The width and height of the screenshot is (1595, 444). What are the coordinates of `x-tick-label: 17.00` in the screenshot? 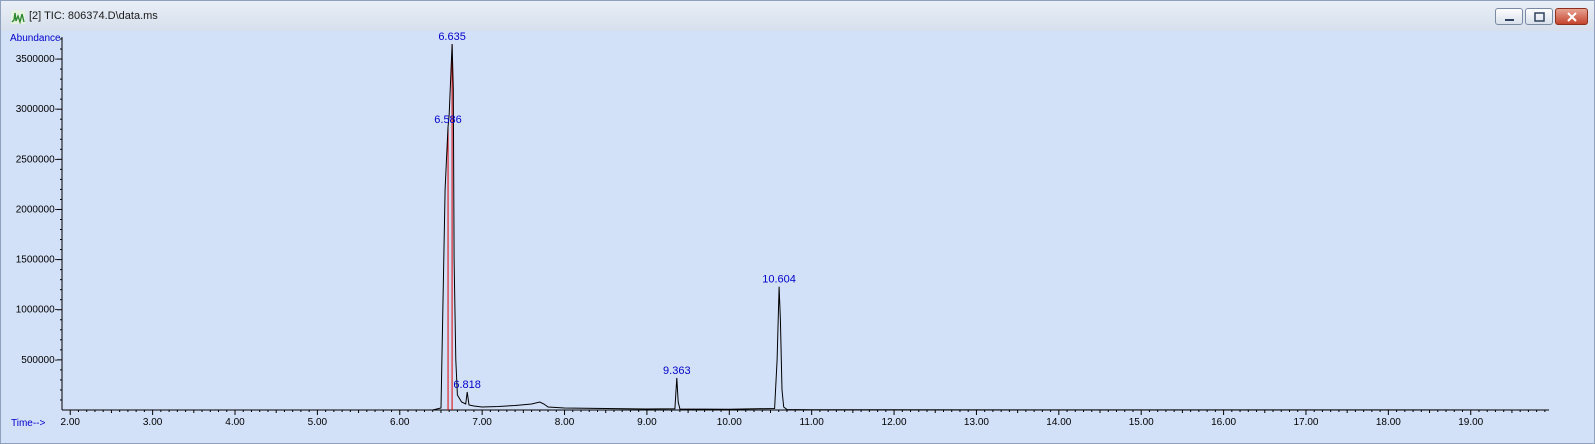 It's located at (1305, 422).